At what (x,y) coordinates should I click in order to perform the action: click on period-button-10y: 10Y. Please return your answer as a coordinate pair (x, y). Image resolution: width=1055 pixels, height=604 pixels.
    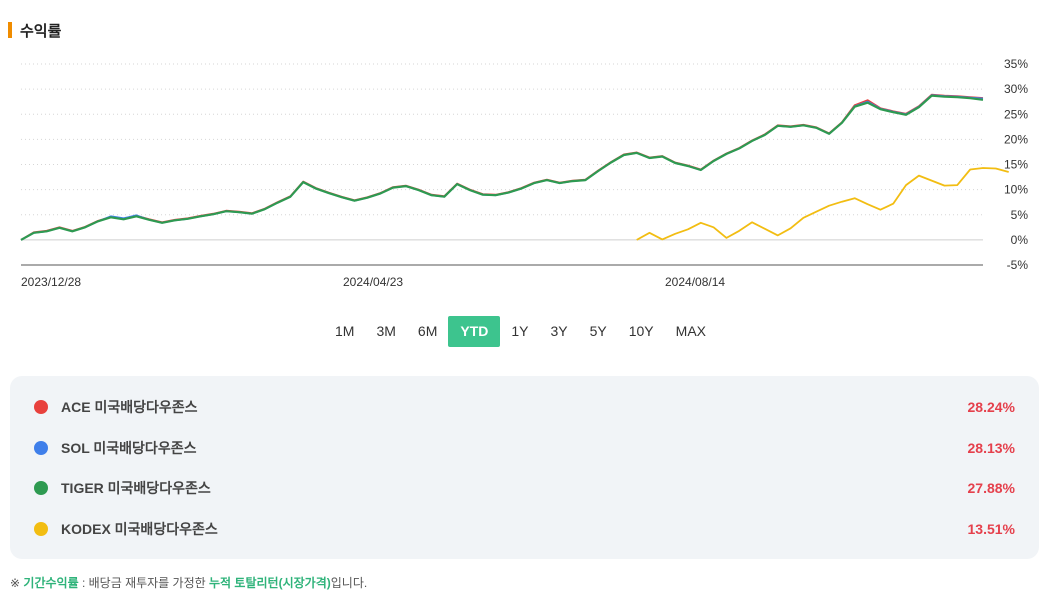
    Looking at the image, I should click on (641, 331).